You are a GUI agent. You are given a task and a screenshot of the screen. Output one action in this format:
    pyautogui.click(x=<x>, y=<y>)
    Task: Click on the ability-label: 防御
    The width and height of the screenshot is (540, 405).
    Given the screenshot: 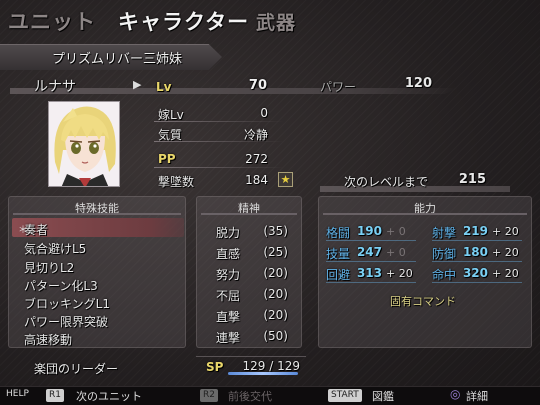 What is the action you would take?
    pyautogui.click(x=444, y=254)
    